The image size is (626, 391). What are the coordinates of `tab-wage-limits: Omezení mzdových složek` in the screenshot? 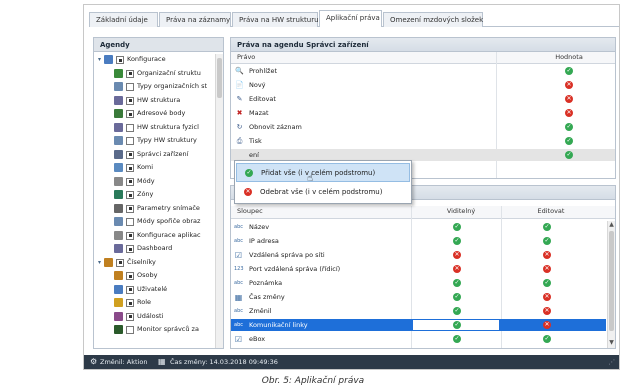 It's located at (433, 19).